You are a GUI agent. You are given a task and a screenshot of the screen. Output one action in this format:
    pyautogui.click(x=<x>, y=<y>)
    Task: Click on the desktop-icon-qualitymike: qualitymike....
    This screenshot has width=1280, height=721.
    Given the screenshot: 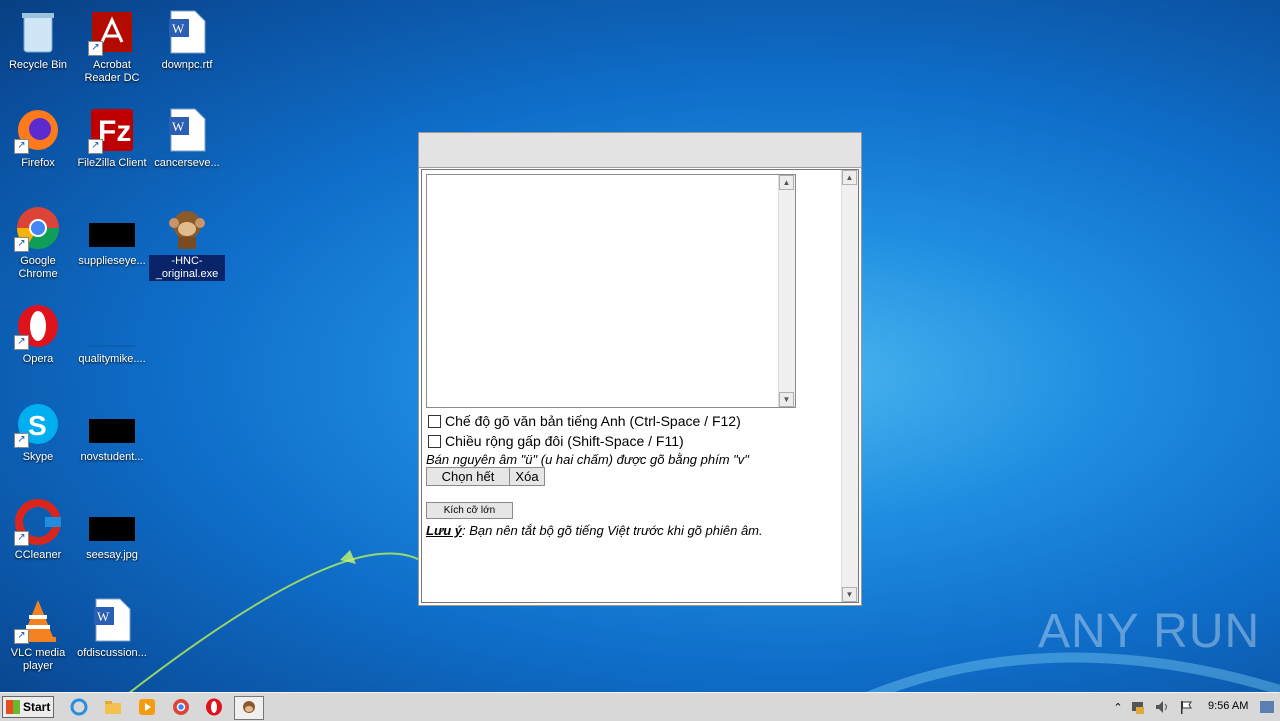 What is the action you would take?
    pyautogui.click(x=112, y=334)
    